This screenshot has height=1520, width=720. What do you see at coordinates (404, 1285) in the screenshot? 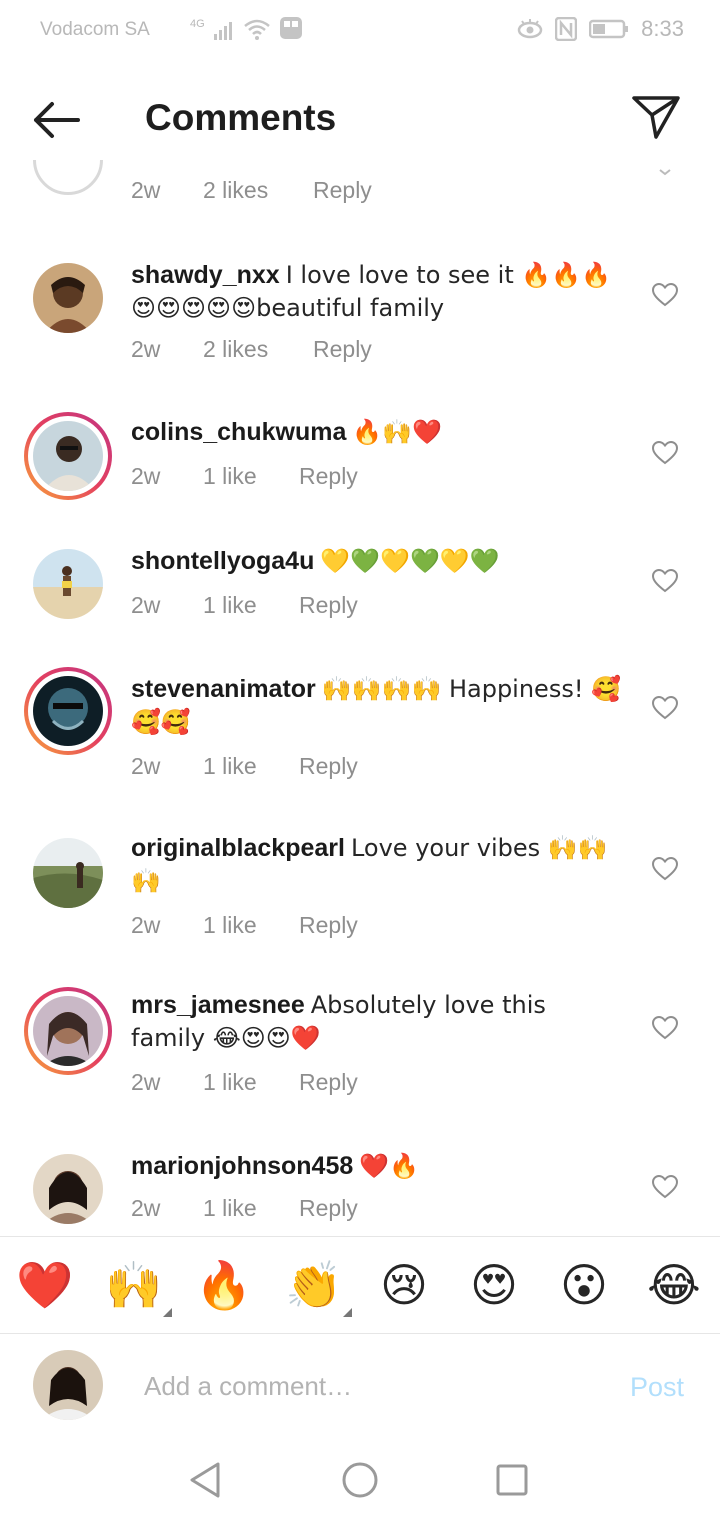
I see `reaction-crying-button: 😢` at bounding box center [404, 1285].